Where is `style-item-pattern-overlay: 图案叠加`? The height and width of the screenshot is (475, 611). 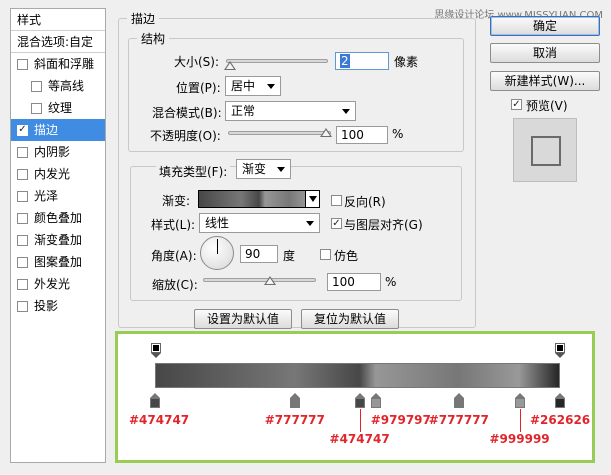
style-item-pattern-overlay: 图案叠加 is located at coordinates (58, 262).